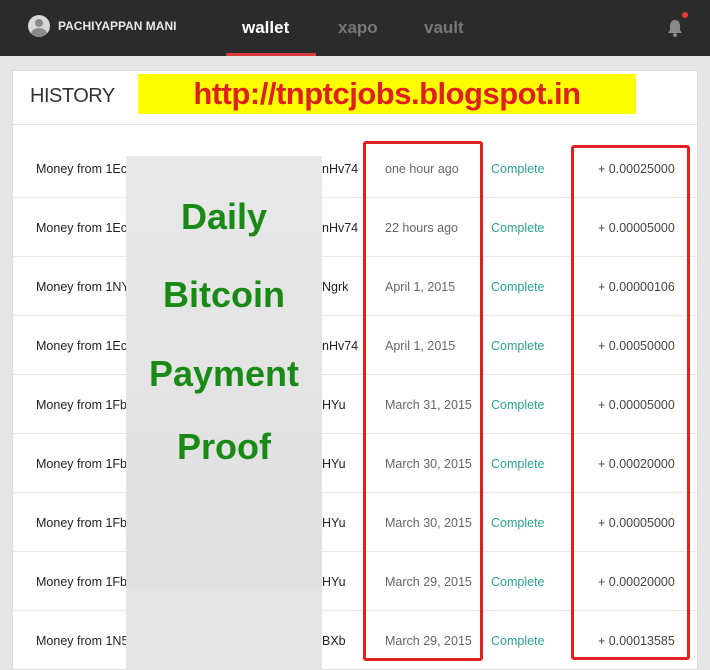  What do you see at coordinates (224, 629) in the screenshot?
I see `overlay-band` at bounding box center [224, 629].